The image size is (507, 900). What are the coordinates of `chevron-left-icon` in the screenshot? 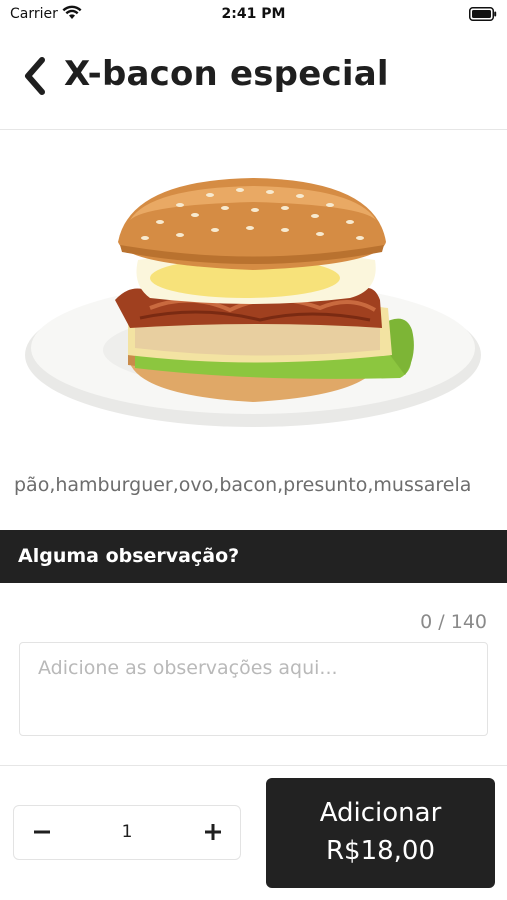 It's located at (35, 76).